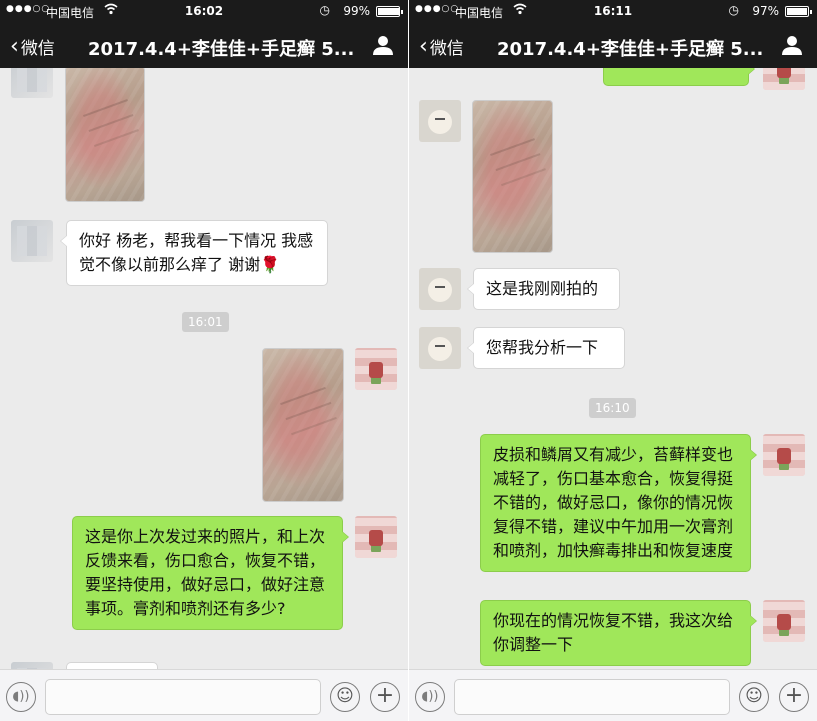  What do you see at coordinates (112, 665) in the screenshot?
I see `received-message` at bounding box center [112, 665].